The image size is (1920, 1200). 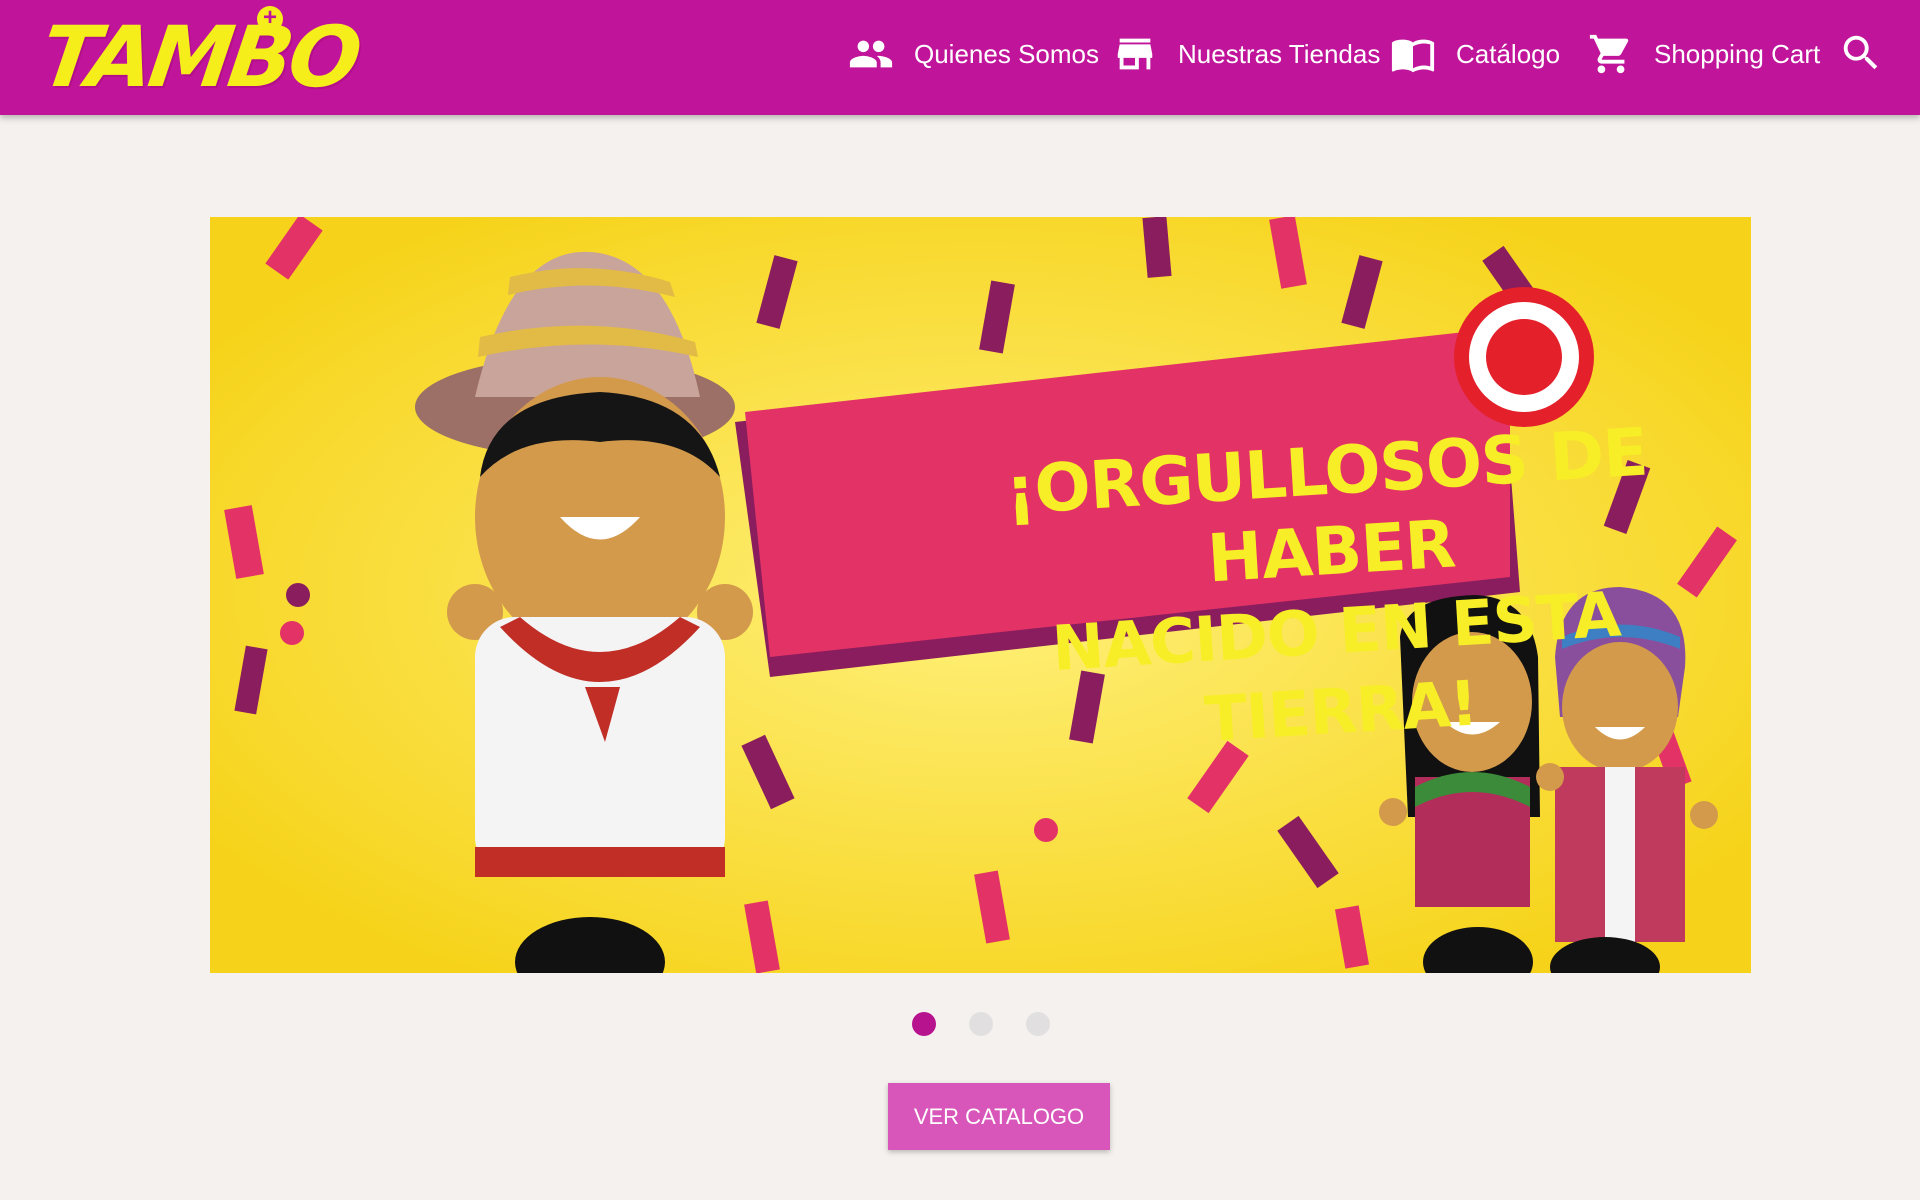 I want to click on cart-icon, so click(x=1609, y=54).